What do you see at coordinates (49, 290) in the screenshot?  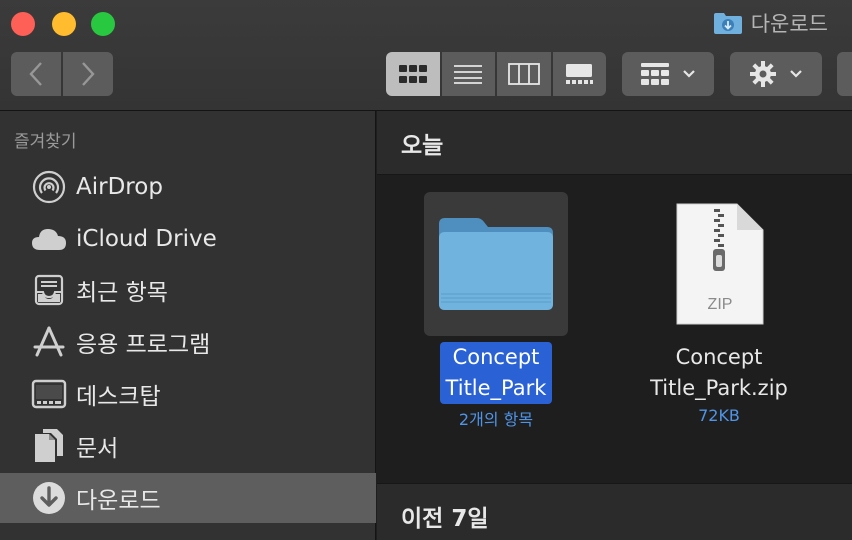 I see `recents-icon` at bounding box center [49, 290].